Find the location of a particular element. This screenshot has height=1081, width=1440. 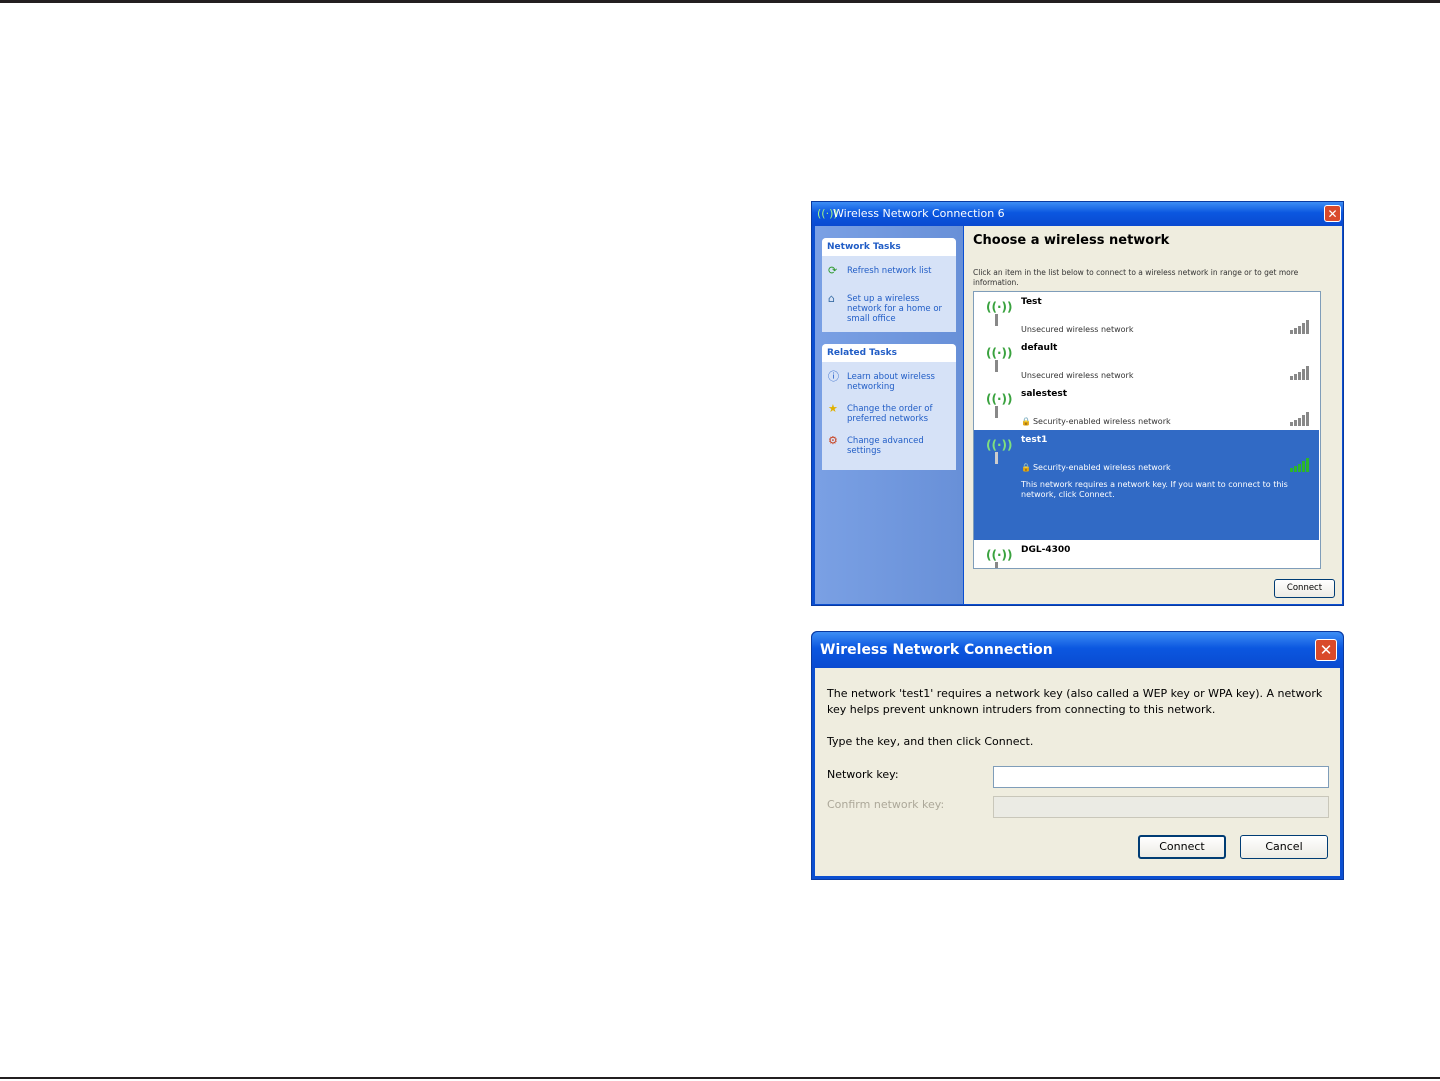

setup-network-icon: ⌂ is located at coordinates (831, 298).